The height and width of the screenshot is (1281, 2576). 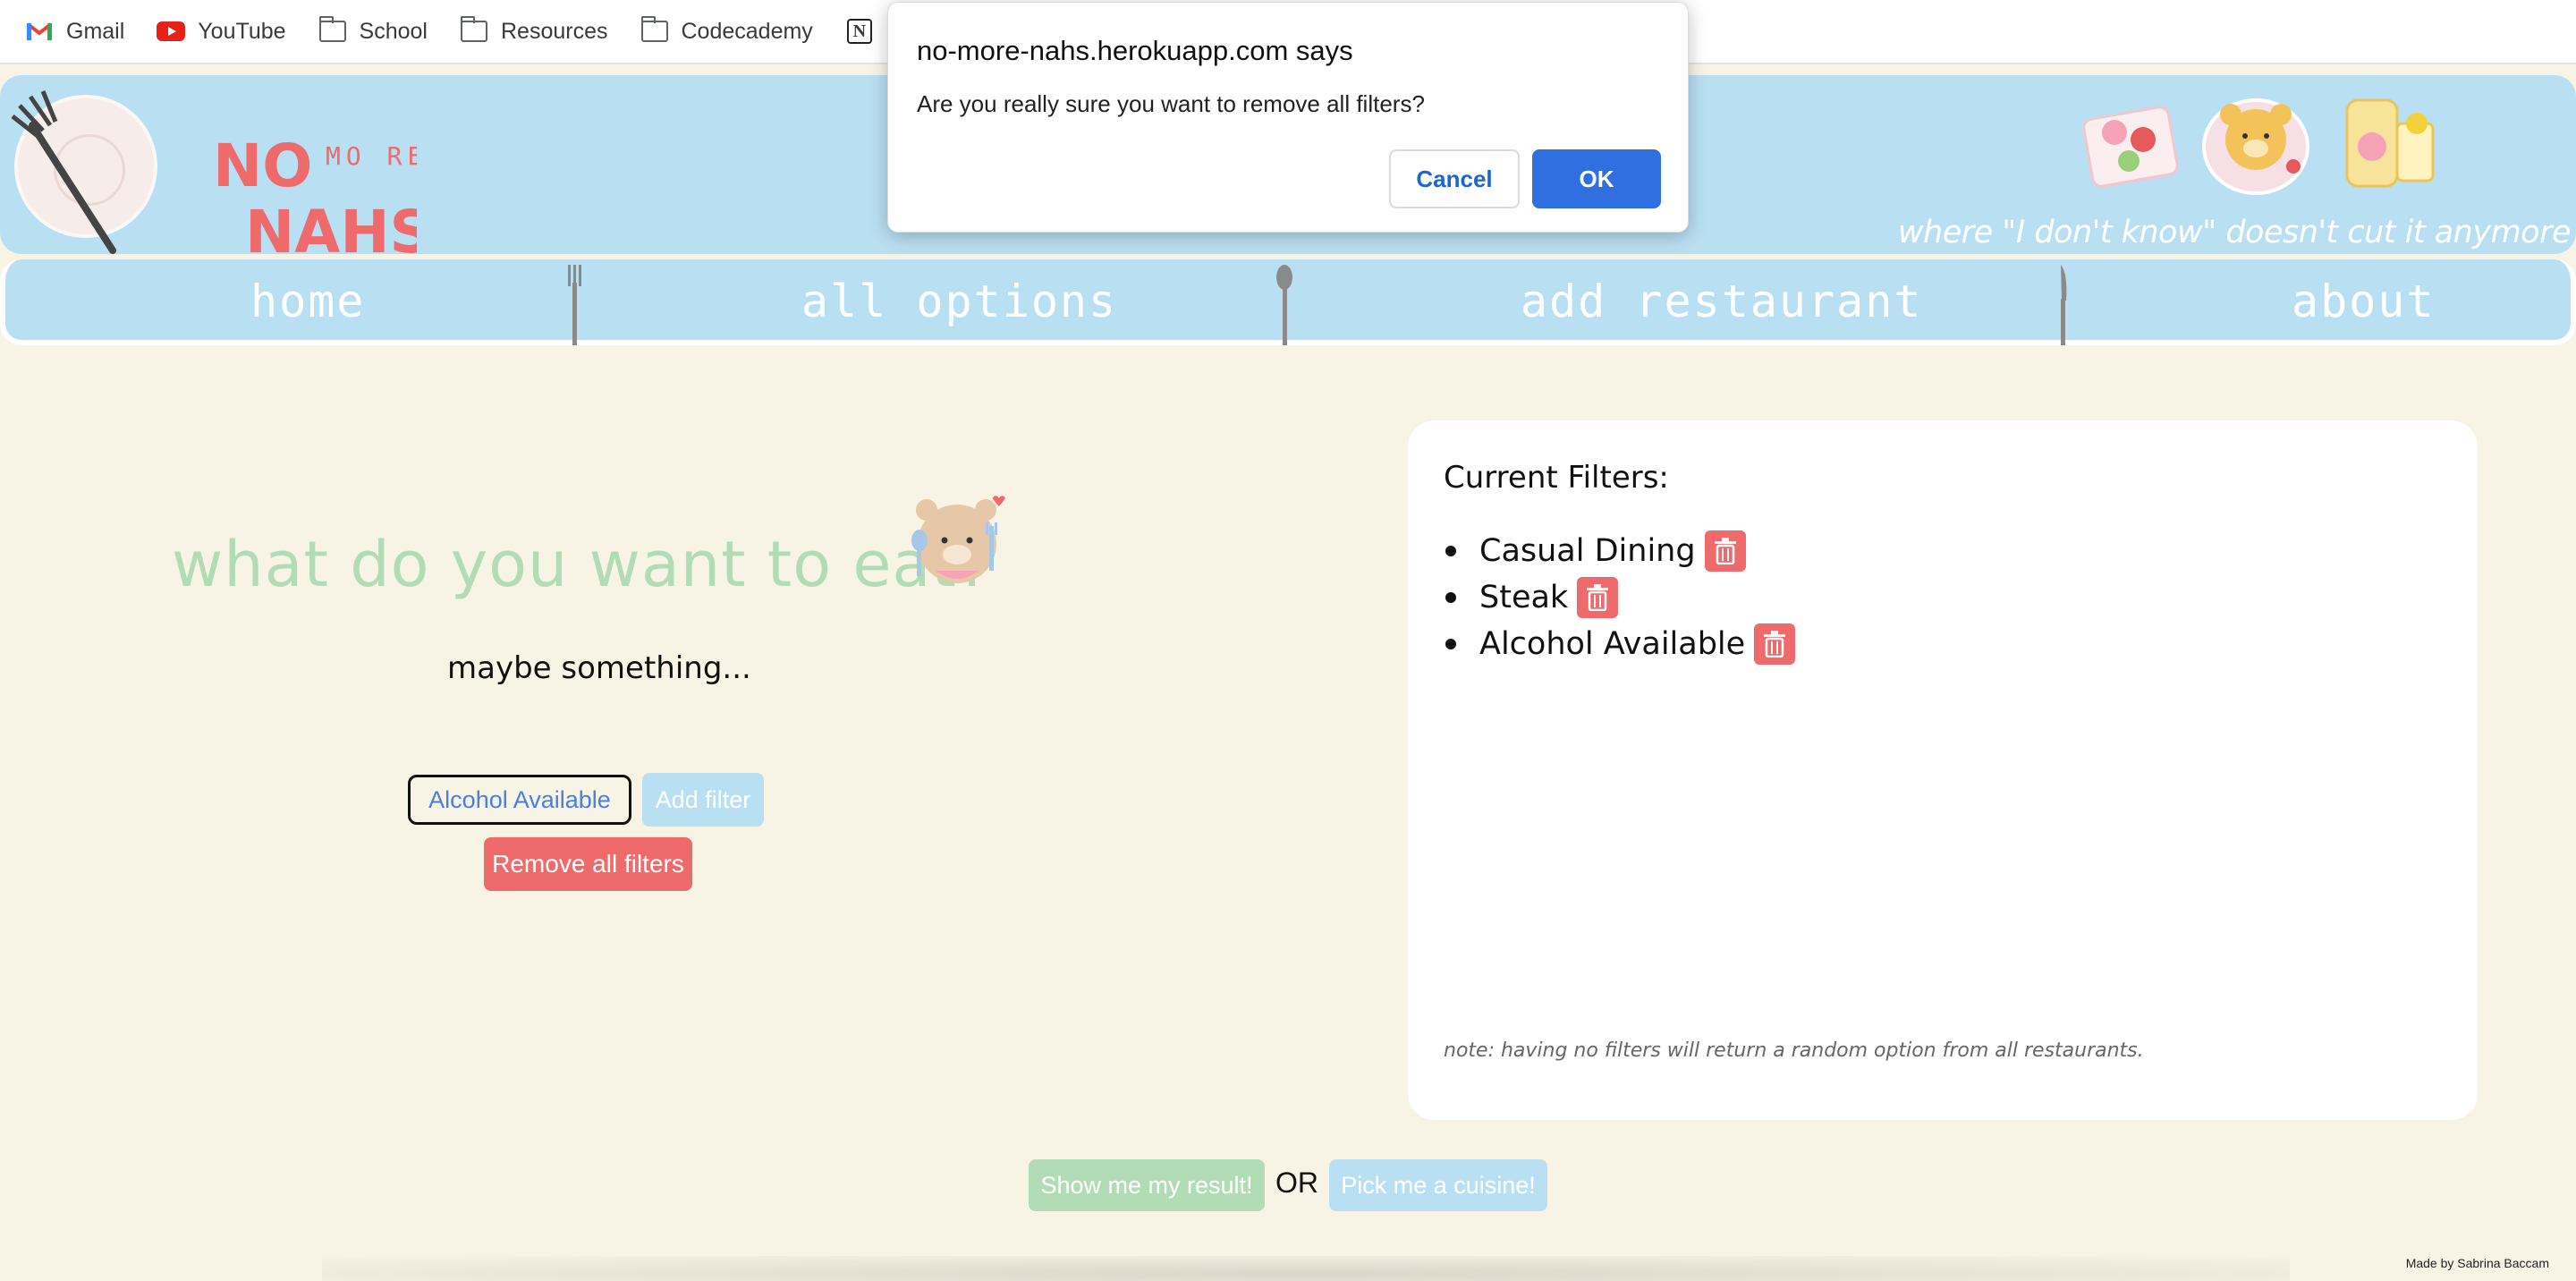 I want to click on bookmark-label: Codecademy, so click(x=747, y=31).